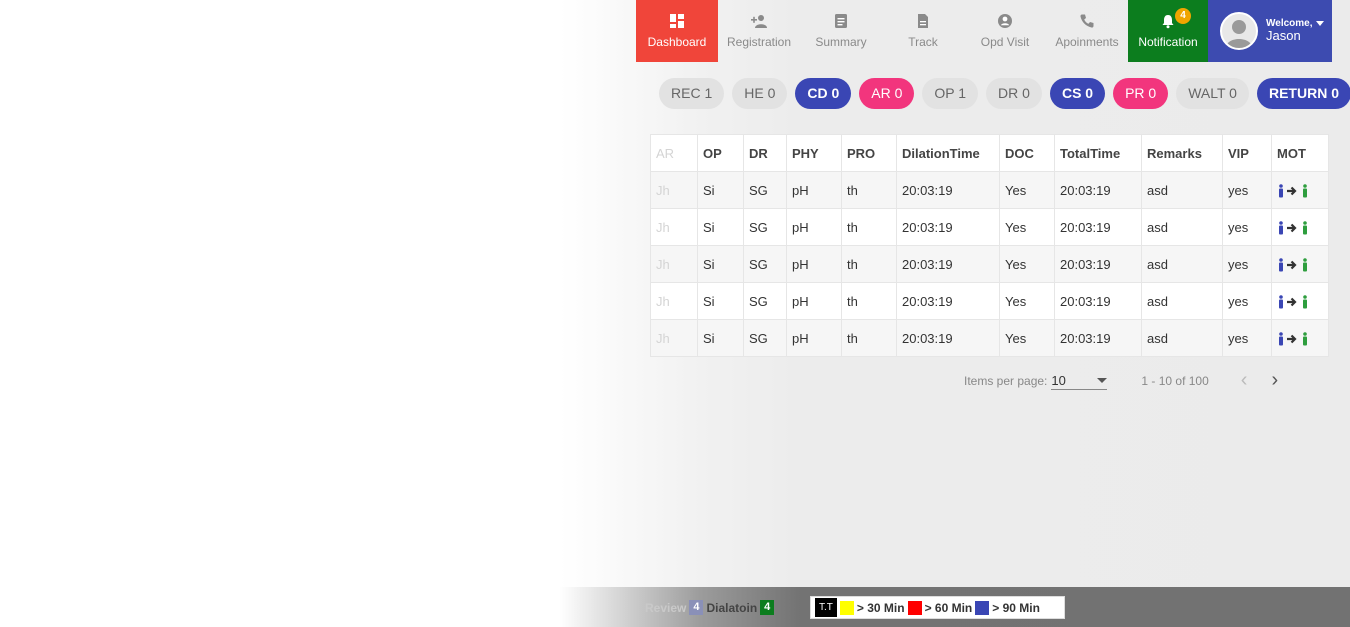 The height and width of the screenshot is (627, 1350). Describe the element at coordinates (923, 31) in the screenshot. I see `nav-track: Track` at that location.